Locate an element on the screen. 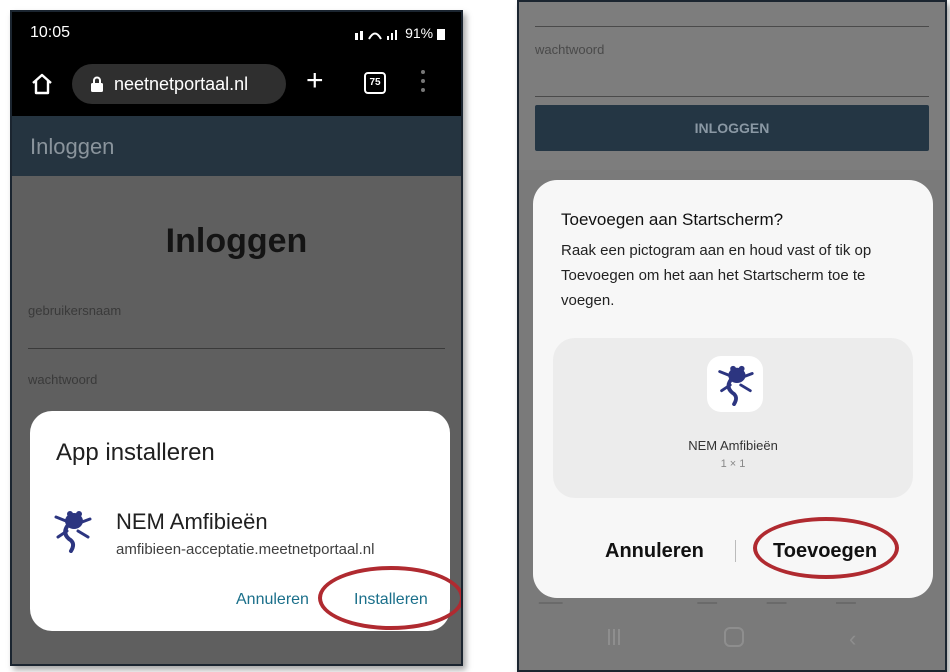 The width and height of the screenshot is (950, 672). header-title: Inloggen is located at coordinates (72, 146).